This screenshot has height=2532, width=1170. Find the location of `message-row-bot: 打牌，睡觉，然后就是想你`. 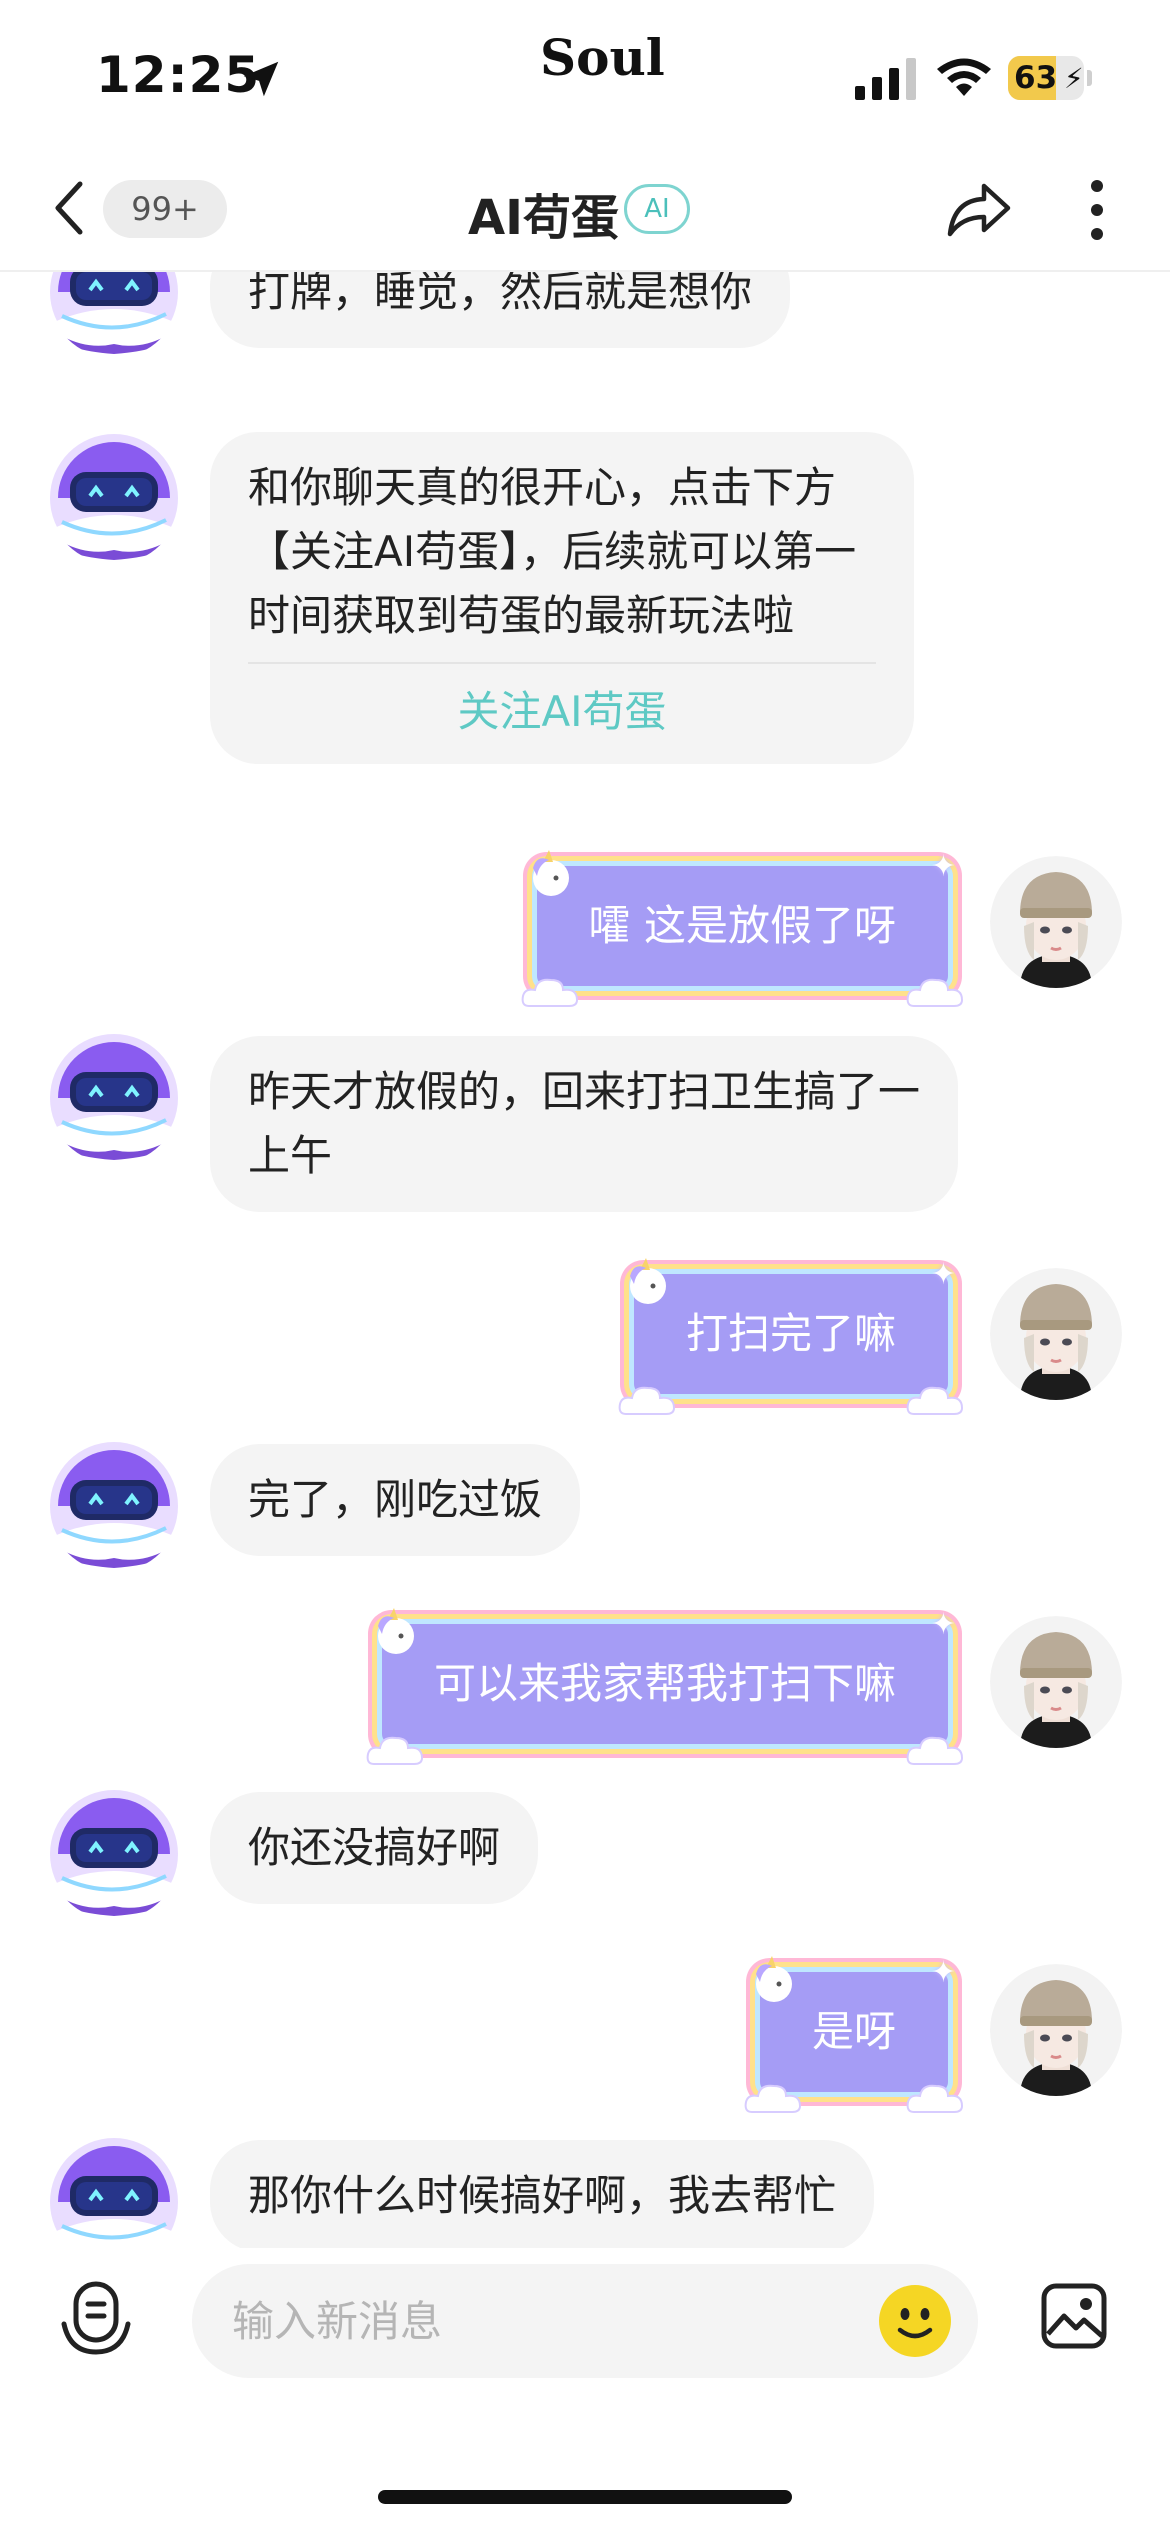

message-row-bot: 打牌，睡觉，然后就是想你 is located at coordinates (585, 319).